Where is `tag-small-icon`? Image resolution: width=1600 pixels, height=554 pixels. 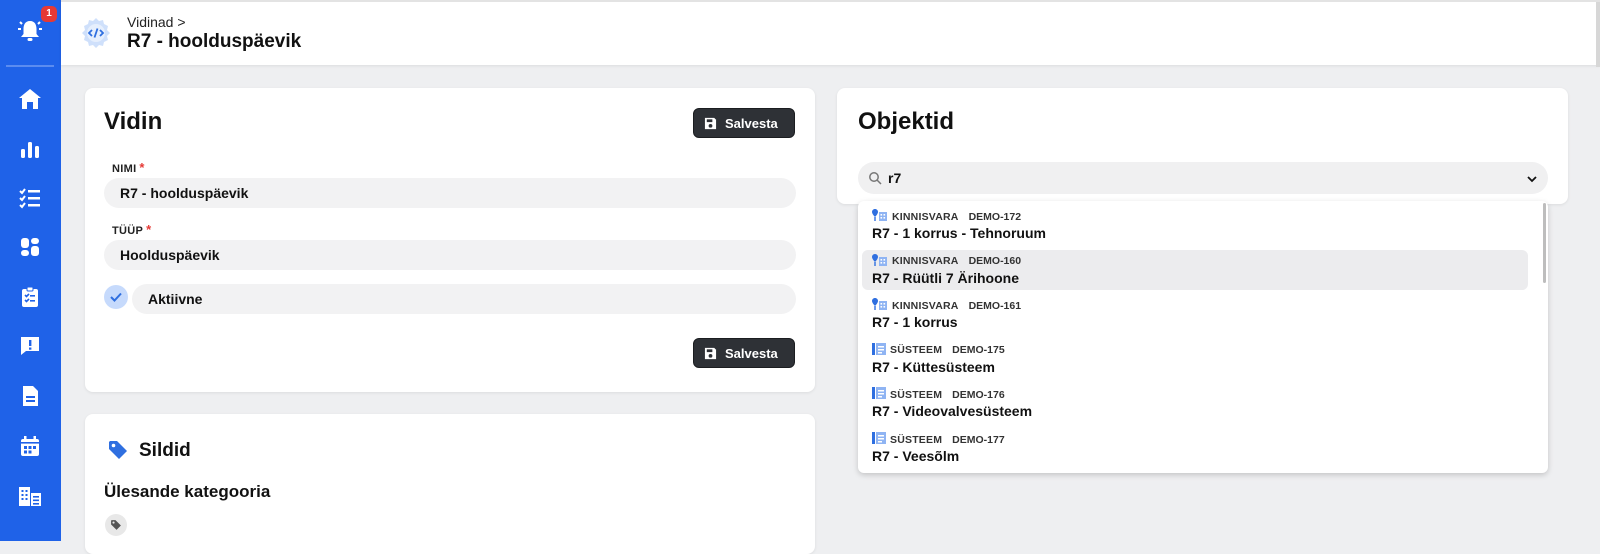 tag-small-icon is located at coordinates (116, 525).